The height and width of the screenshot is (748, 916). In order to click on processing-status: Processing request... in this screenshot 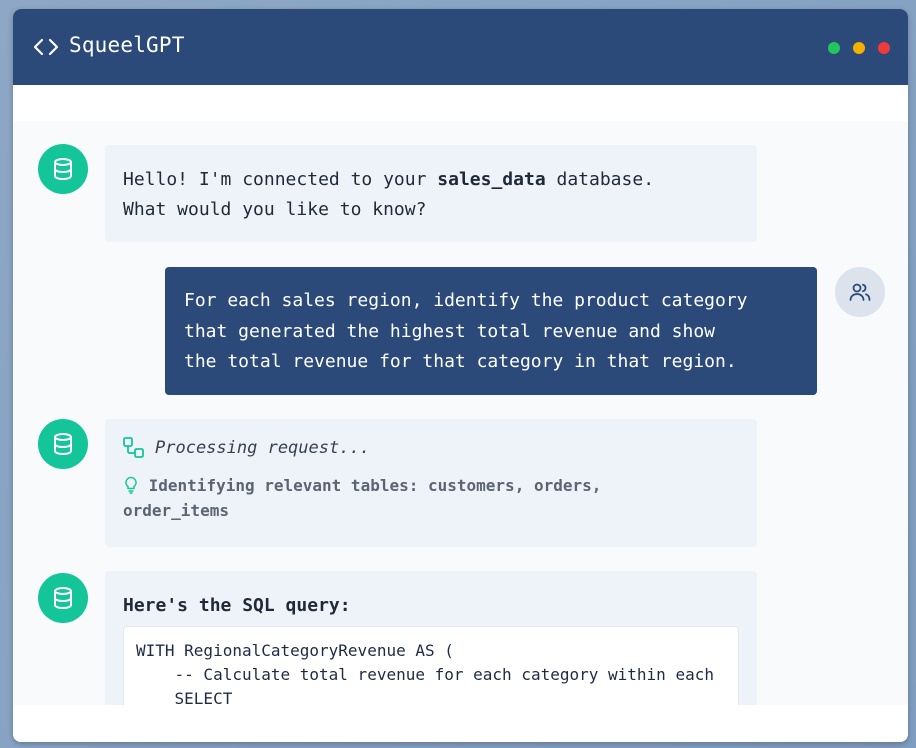, I will do `click(431, 448)`.